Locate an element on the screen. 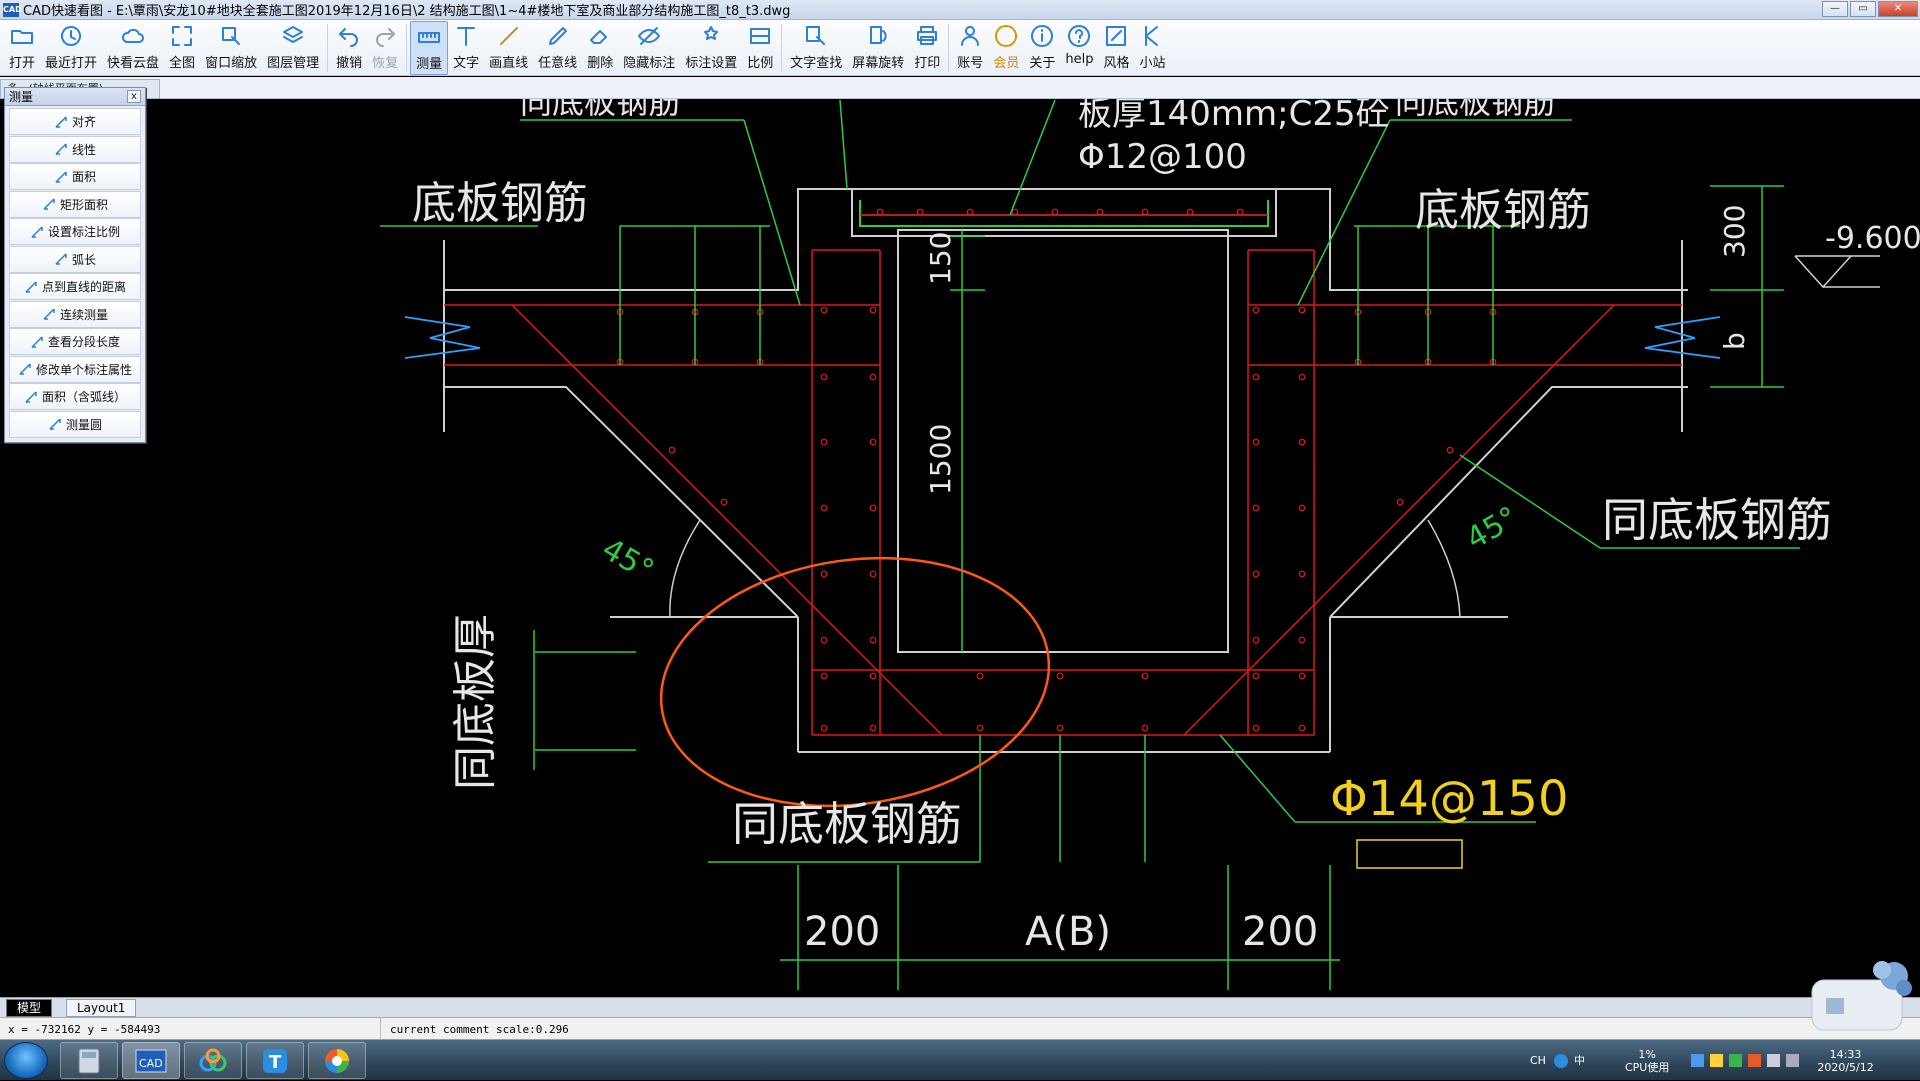  measure-tool-item: 测量圆 is located at coordinates (75, 424).